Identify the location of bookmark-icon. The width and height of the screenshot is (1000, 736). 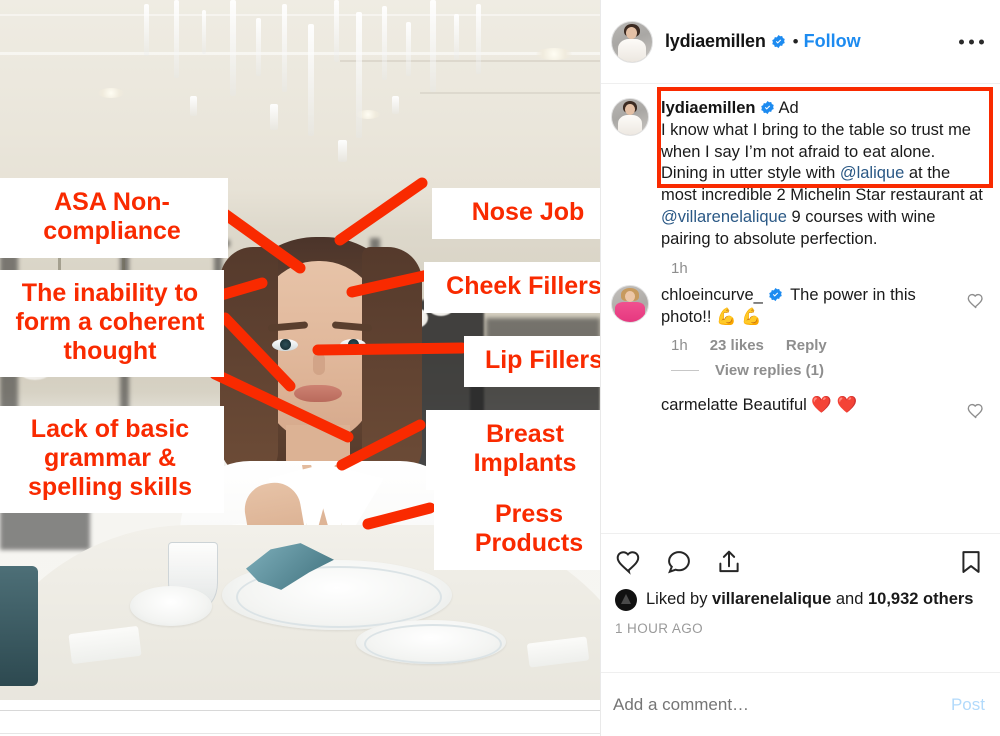
(971, 564).